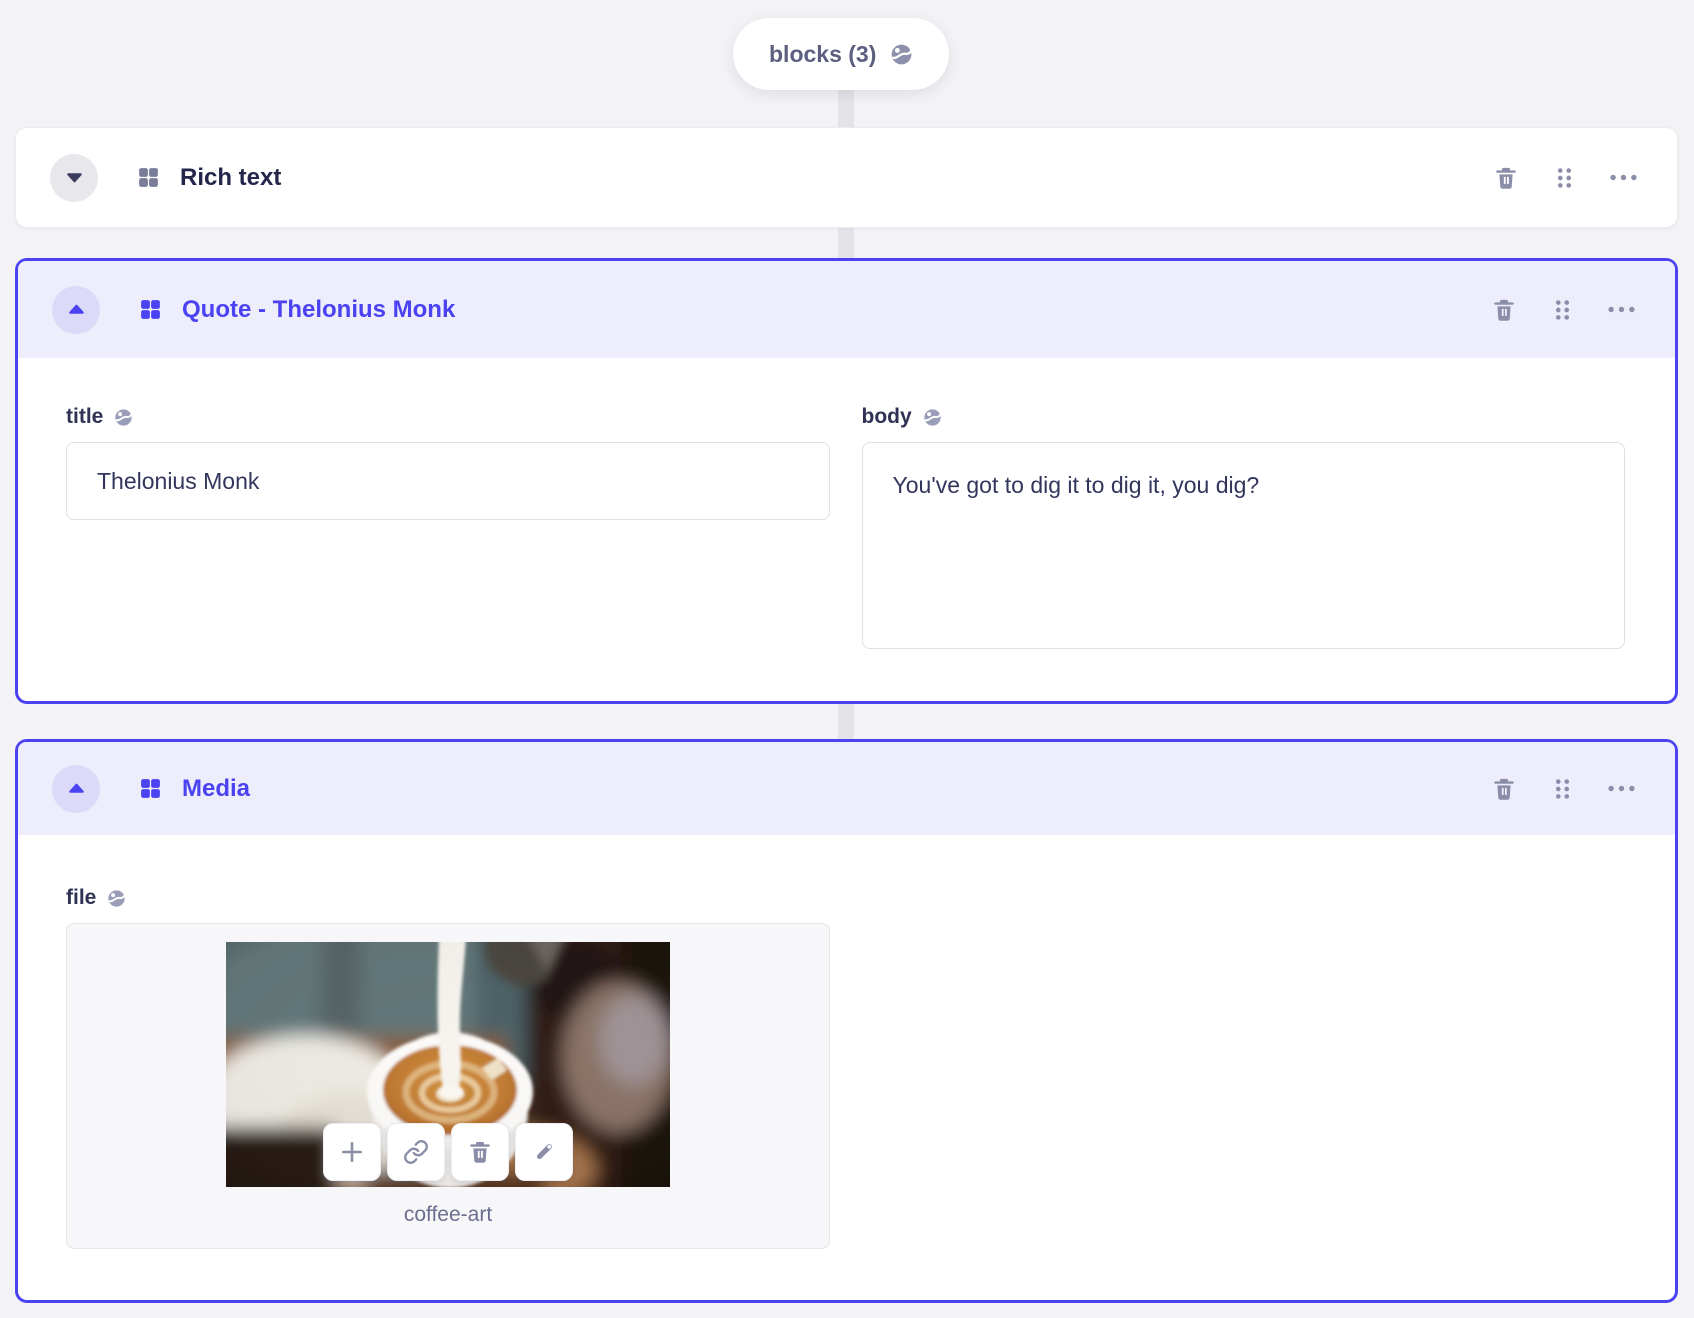  I want to click on chevron-down-icon, so click(74, 177).